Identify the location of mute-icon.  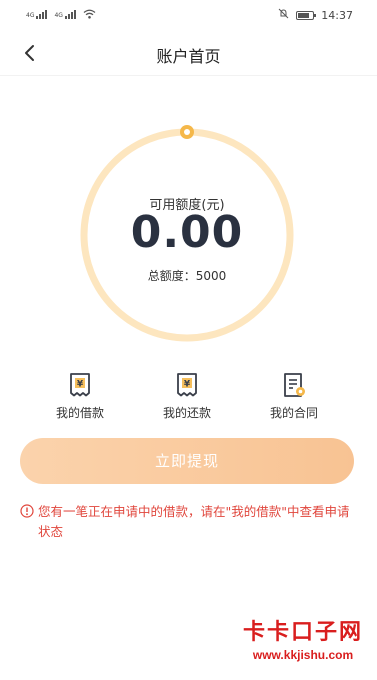
(283, 15).